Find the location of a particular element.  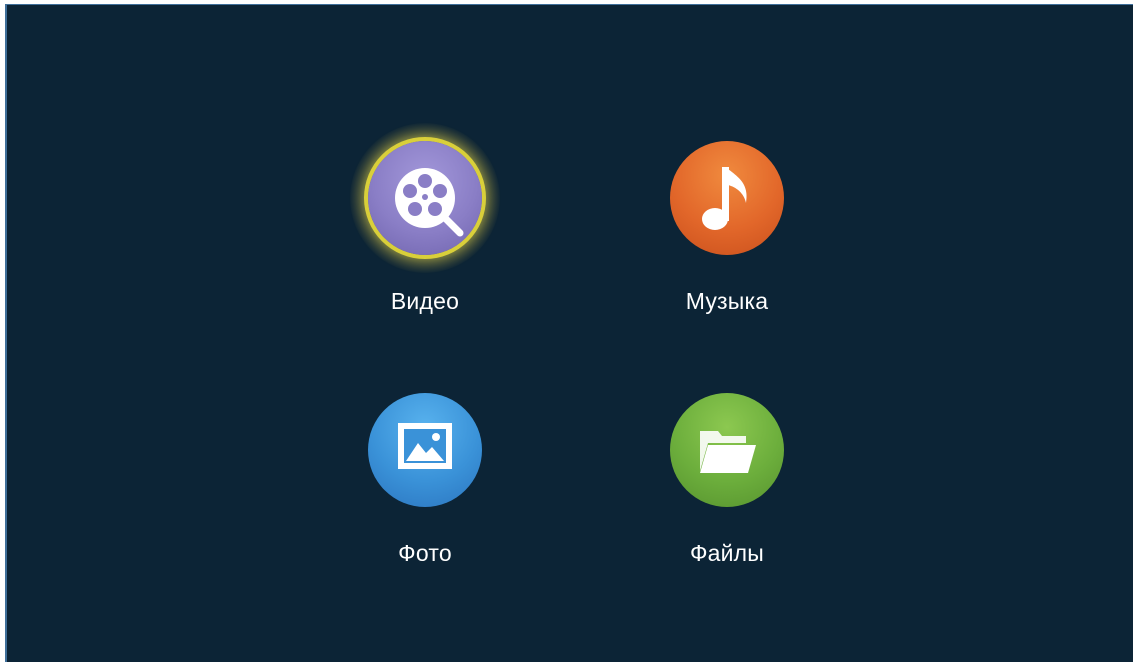

menu-item-files-label: Файлы is located at coordinates (727, 553).